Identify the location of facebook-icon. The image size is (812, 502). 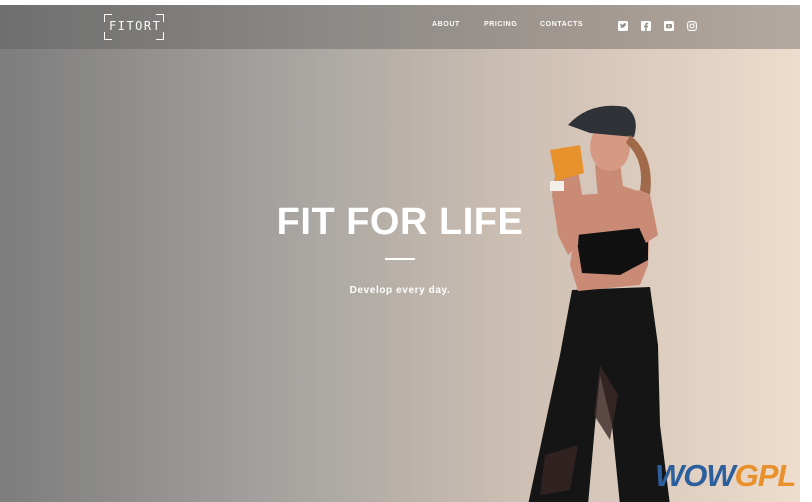
(646, 26).